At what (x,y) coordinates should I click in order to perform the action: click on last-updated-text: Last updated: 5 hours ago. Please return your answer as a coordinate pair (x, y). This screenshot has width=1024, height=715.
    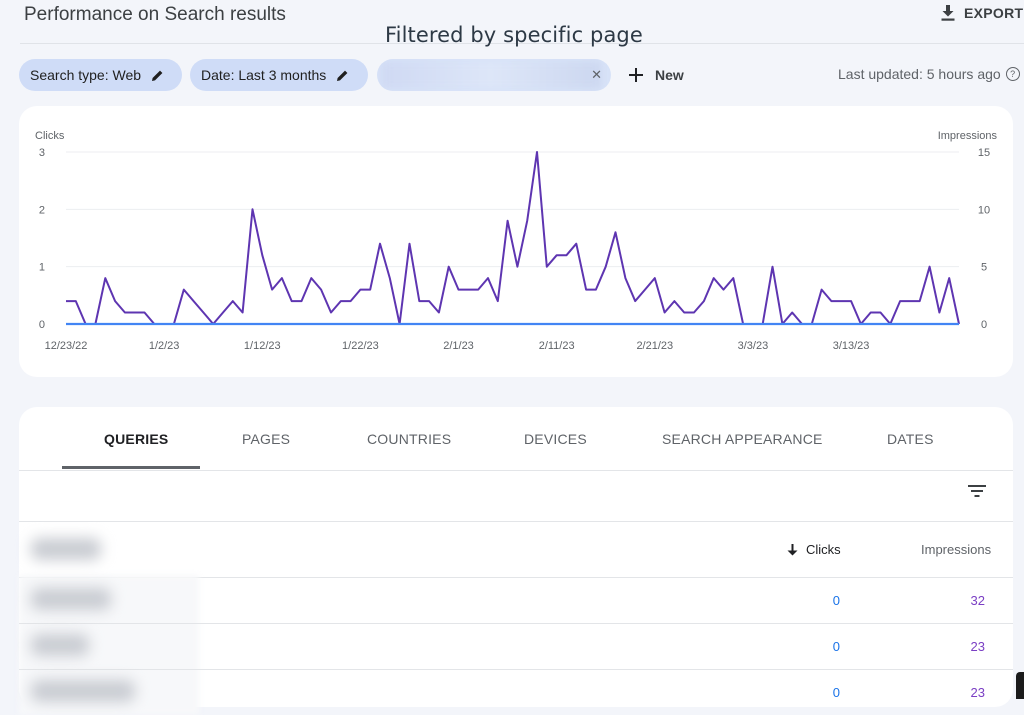
    Looking at the image, I should click on (919, 74).